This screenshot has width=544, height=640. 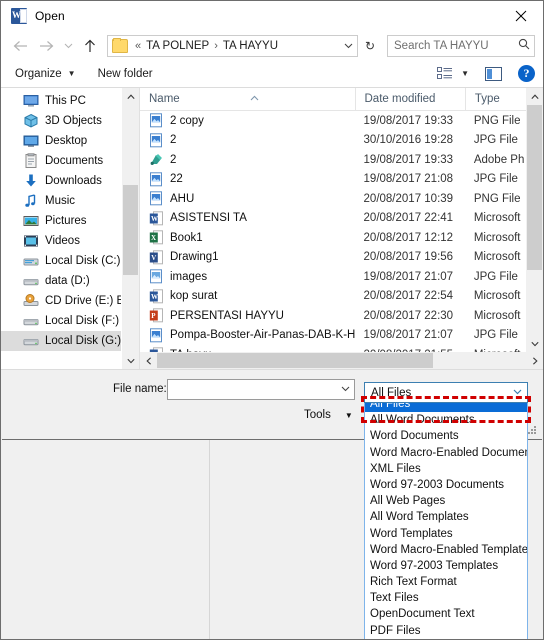 I want to click on sidebar-item-label: CD Drive (E:) BO, so click(x=83, y=301).